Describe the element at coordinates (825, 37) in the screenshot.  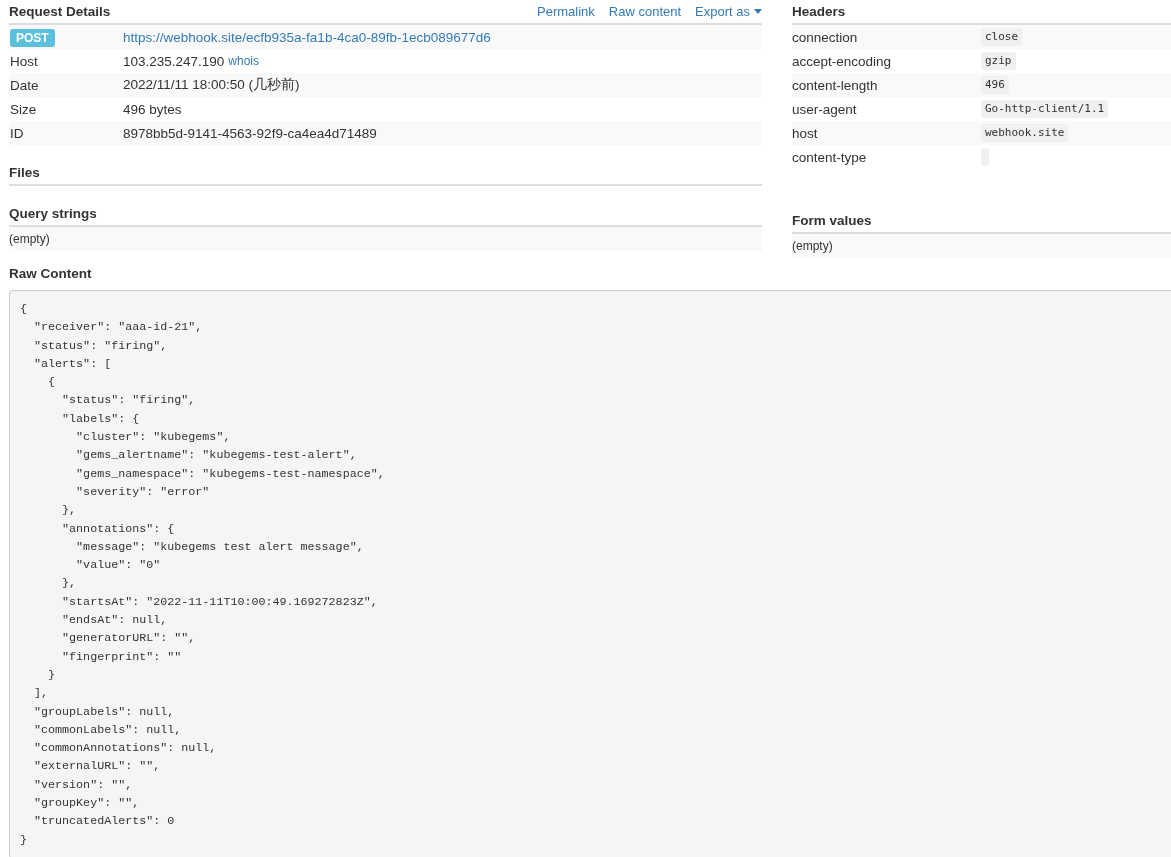
I see `header-name: connection` at that location.